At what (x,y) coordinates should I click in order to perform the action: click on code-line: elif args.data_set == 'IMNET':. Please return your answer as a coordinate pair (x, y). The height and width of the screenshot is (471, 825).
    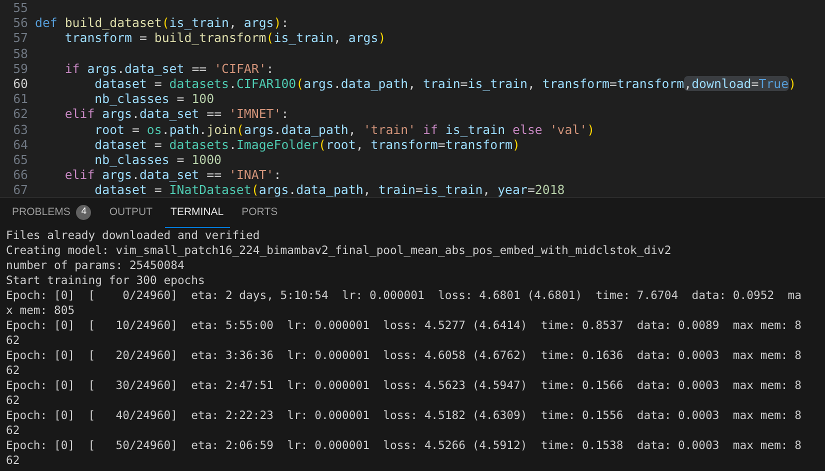
    Looking at the image, I should click on (176, 114).